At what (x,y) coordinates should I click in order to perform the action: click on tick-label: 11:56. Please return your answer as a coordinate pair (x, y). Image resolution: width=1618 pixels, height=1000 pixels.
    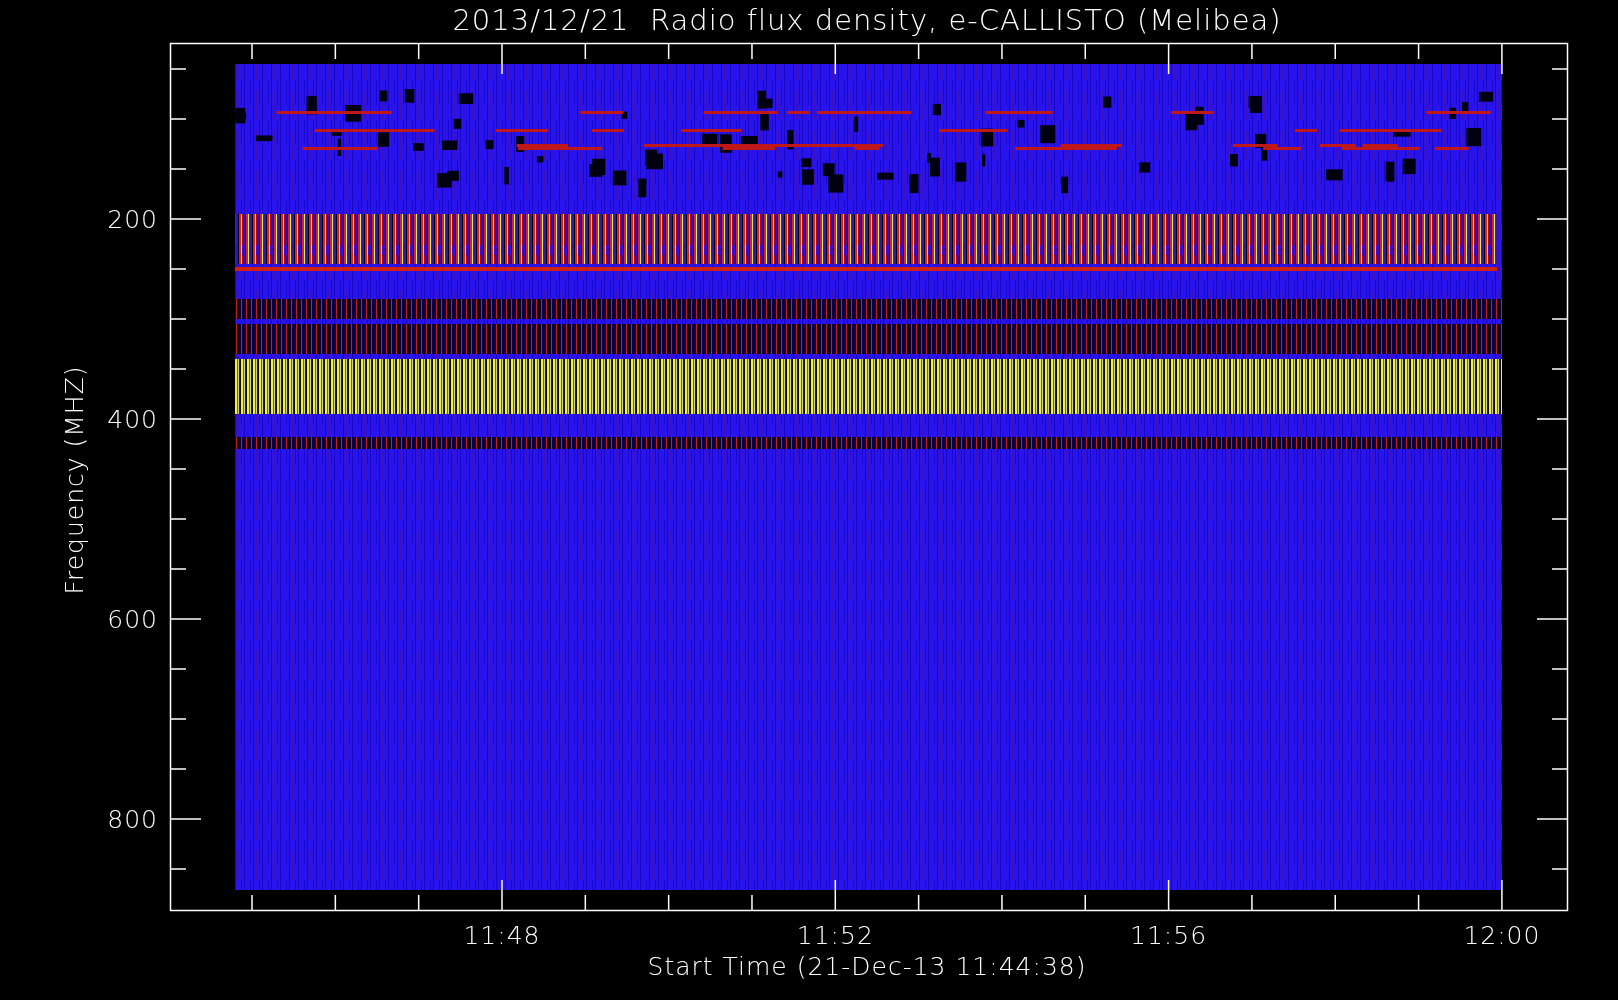
    Looking at the image, I should click on (1169, 935).